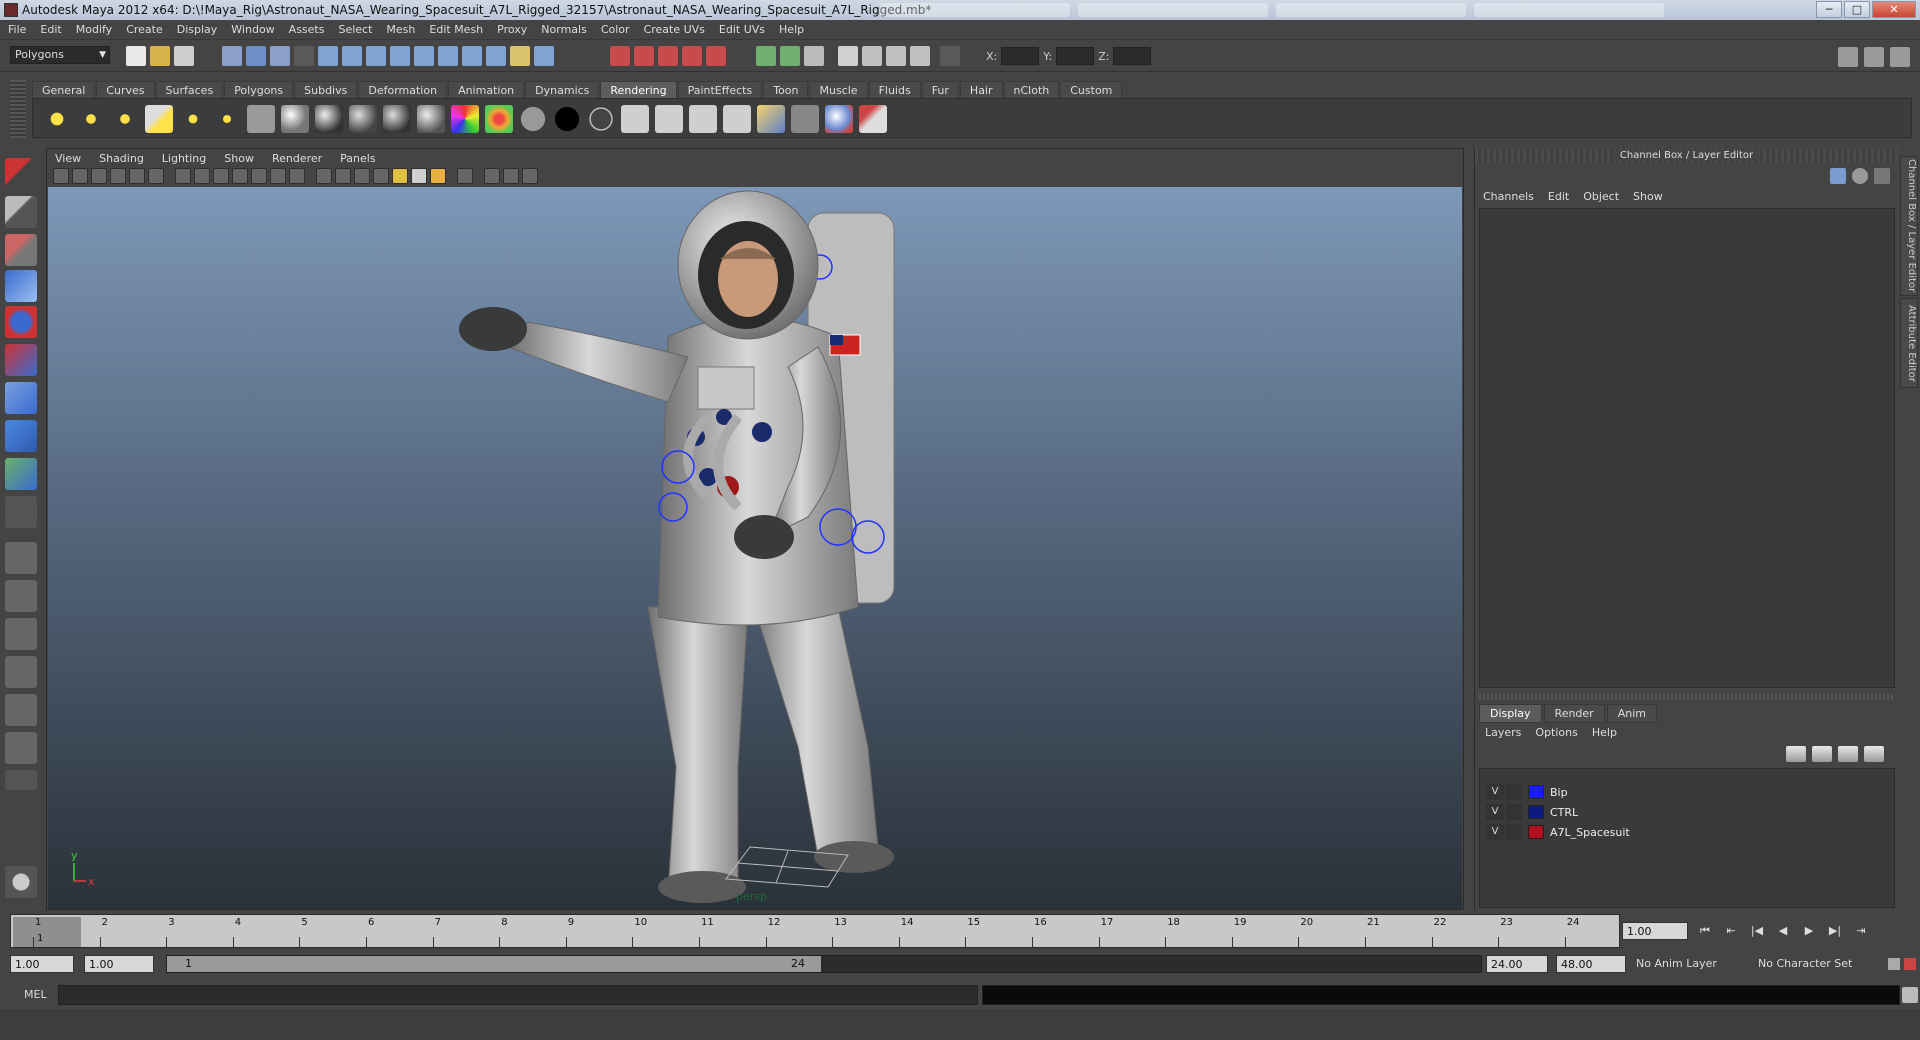 This screenshot has height=1040, width=1920. Describe the element at coordinates (1075, 56) in the screenshot. I see `y-field` at that location.